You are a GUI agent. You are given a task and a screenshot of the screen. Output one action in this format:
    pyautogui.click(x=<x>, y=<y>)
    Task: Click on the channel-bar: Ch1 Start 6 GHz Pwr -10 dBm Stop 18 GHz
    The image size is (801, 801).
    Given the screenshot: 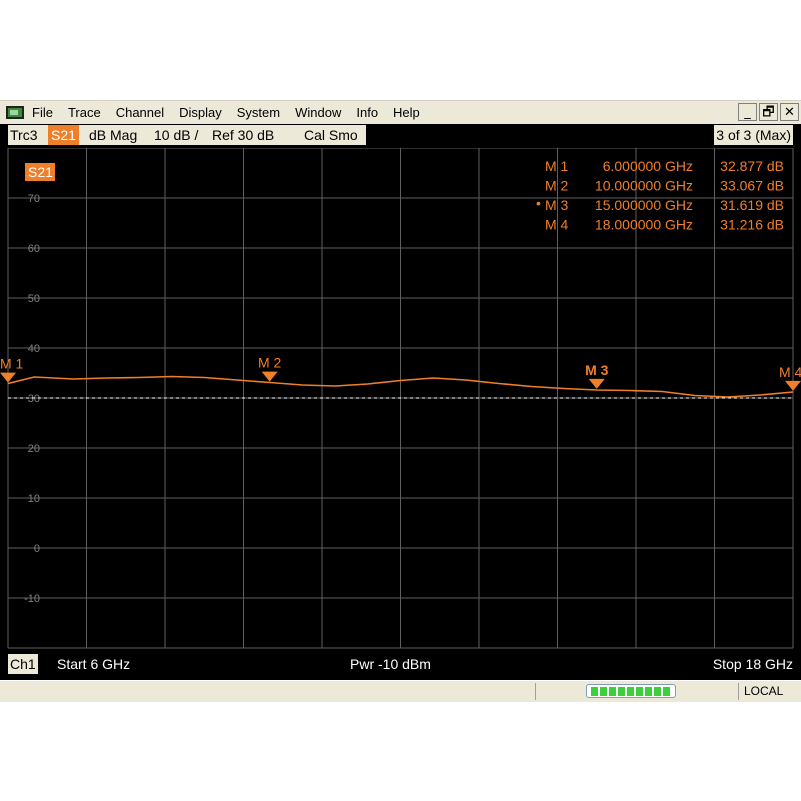 What is the action you would take?
    pyautogui.click(x=400, y=664)
    